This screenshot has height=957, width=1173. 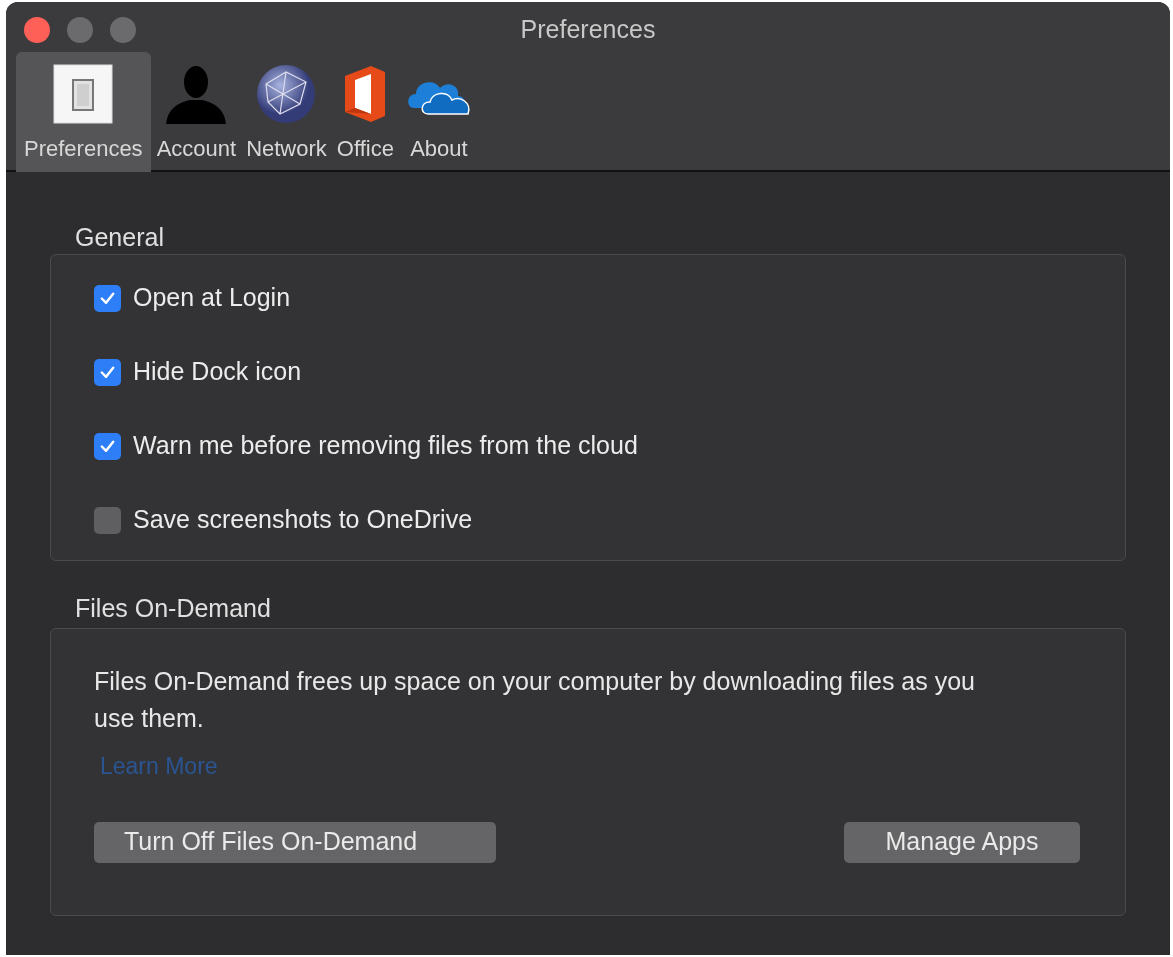 What do you see at coordinates (83, 94) in the screenshot?
I see `switch-icon` at bounding box center [83, 94].